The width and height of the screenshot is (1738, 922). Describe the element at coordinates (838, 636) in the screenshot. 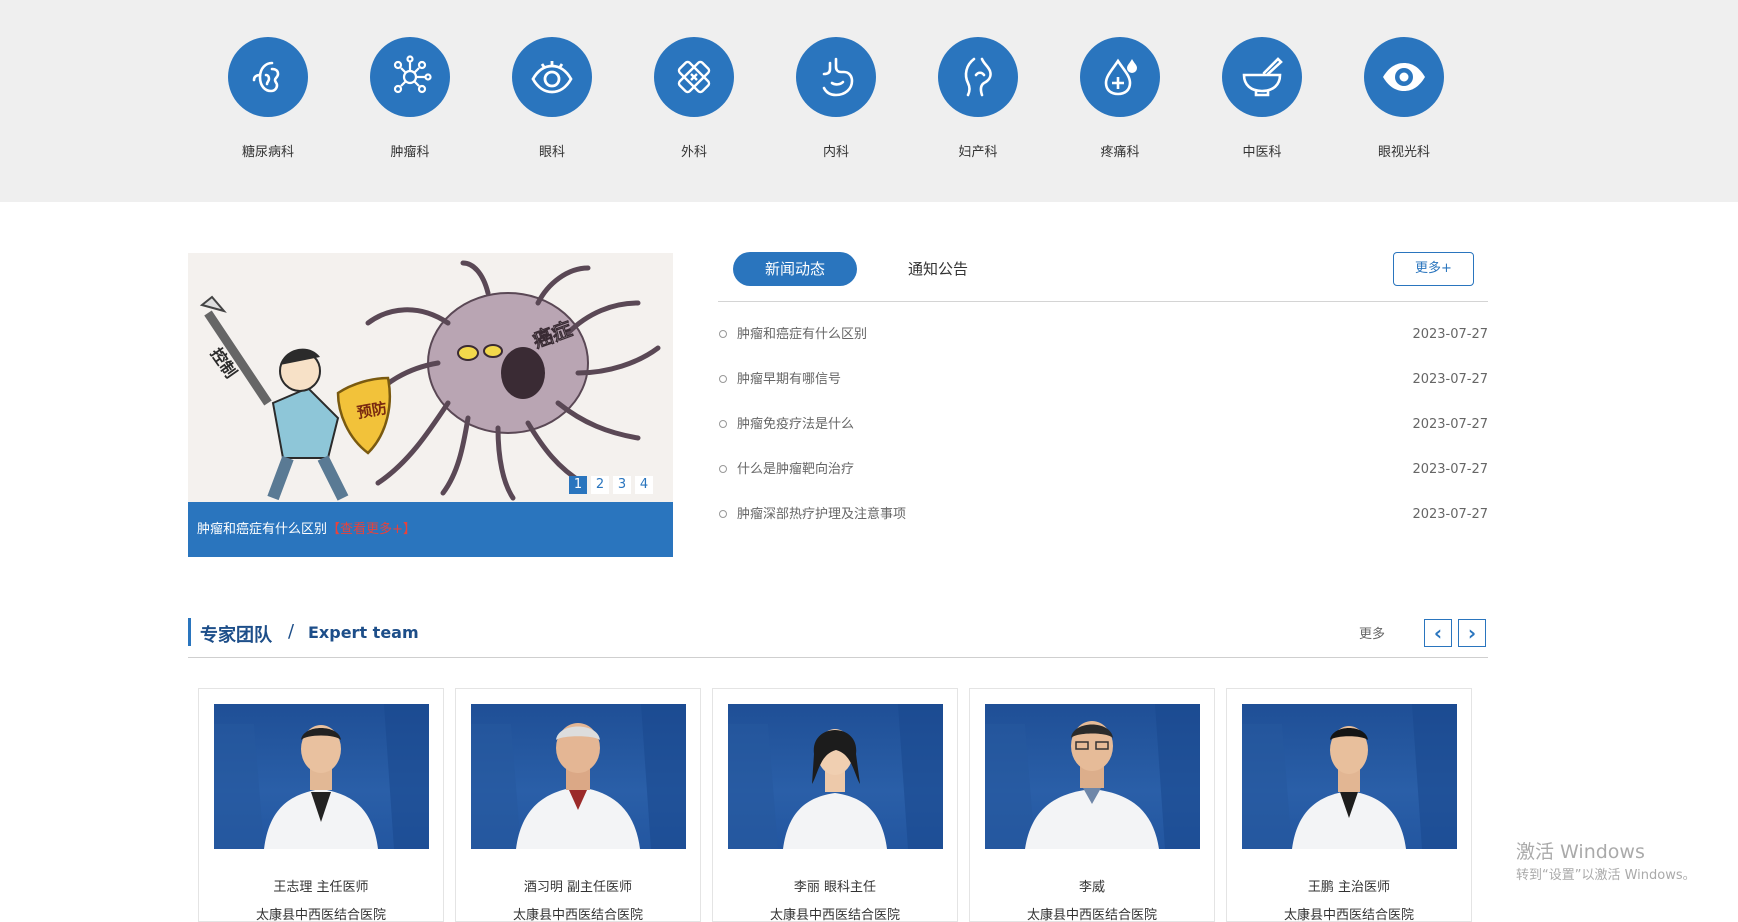

I see `expert-team-header: 专家团队 / Expert team 更多 ‹ ›` at that location.